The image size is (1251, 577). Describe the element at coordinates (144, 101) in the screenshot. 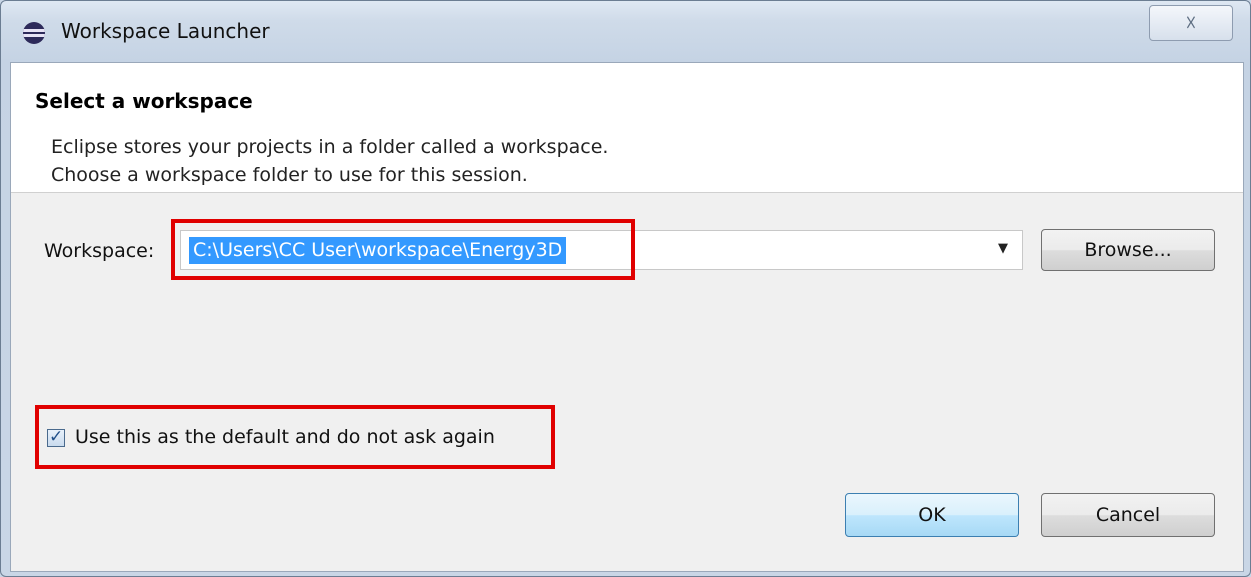

I see `banner-title: Select a workspace` at that location.